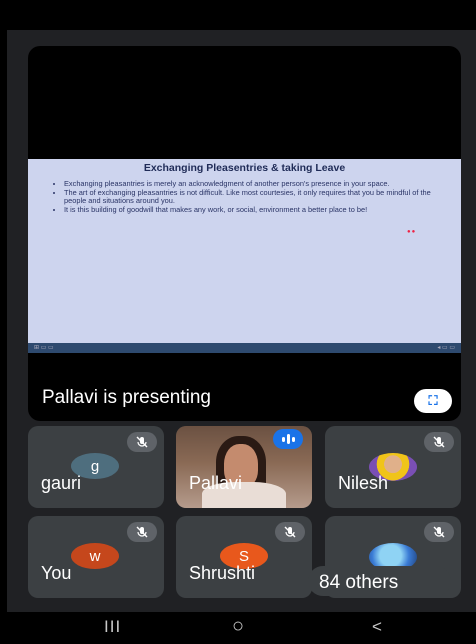  I want to click on participant-tile-nilesh: Nilesh, so click(393, 467).